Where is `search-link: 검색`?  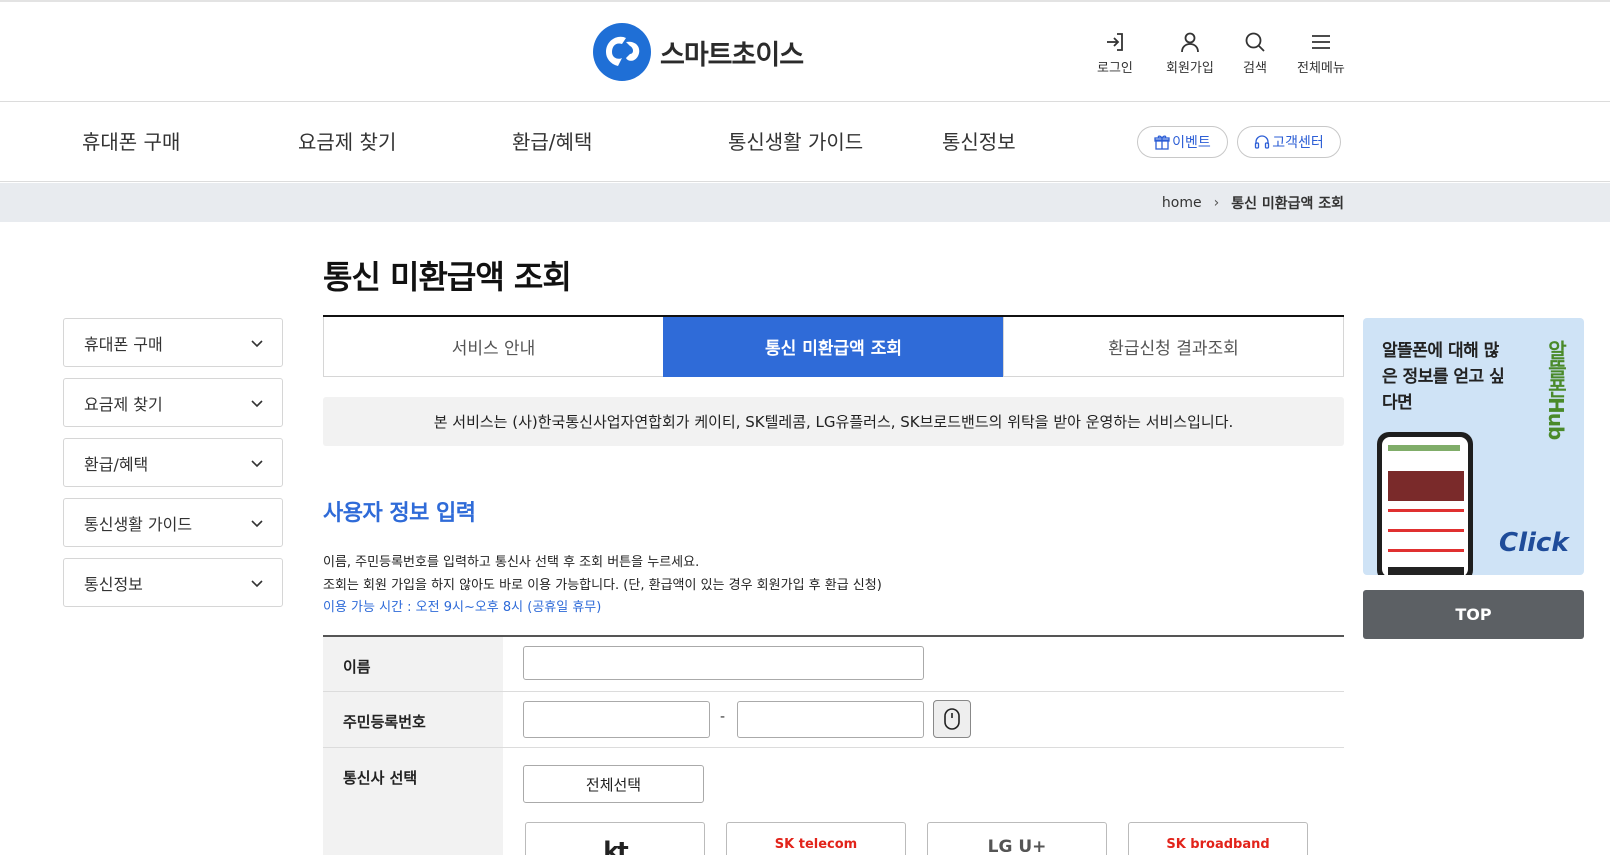
search-link: 검색 is located at coordinates (1255, 53).